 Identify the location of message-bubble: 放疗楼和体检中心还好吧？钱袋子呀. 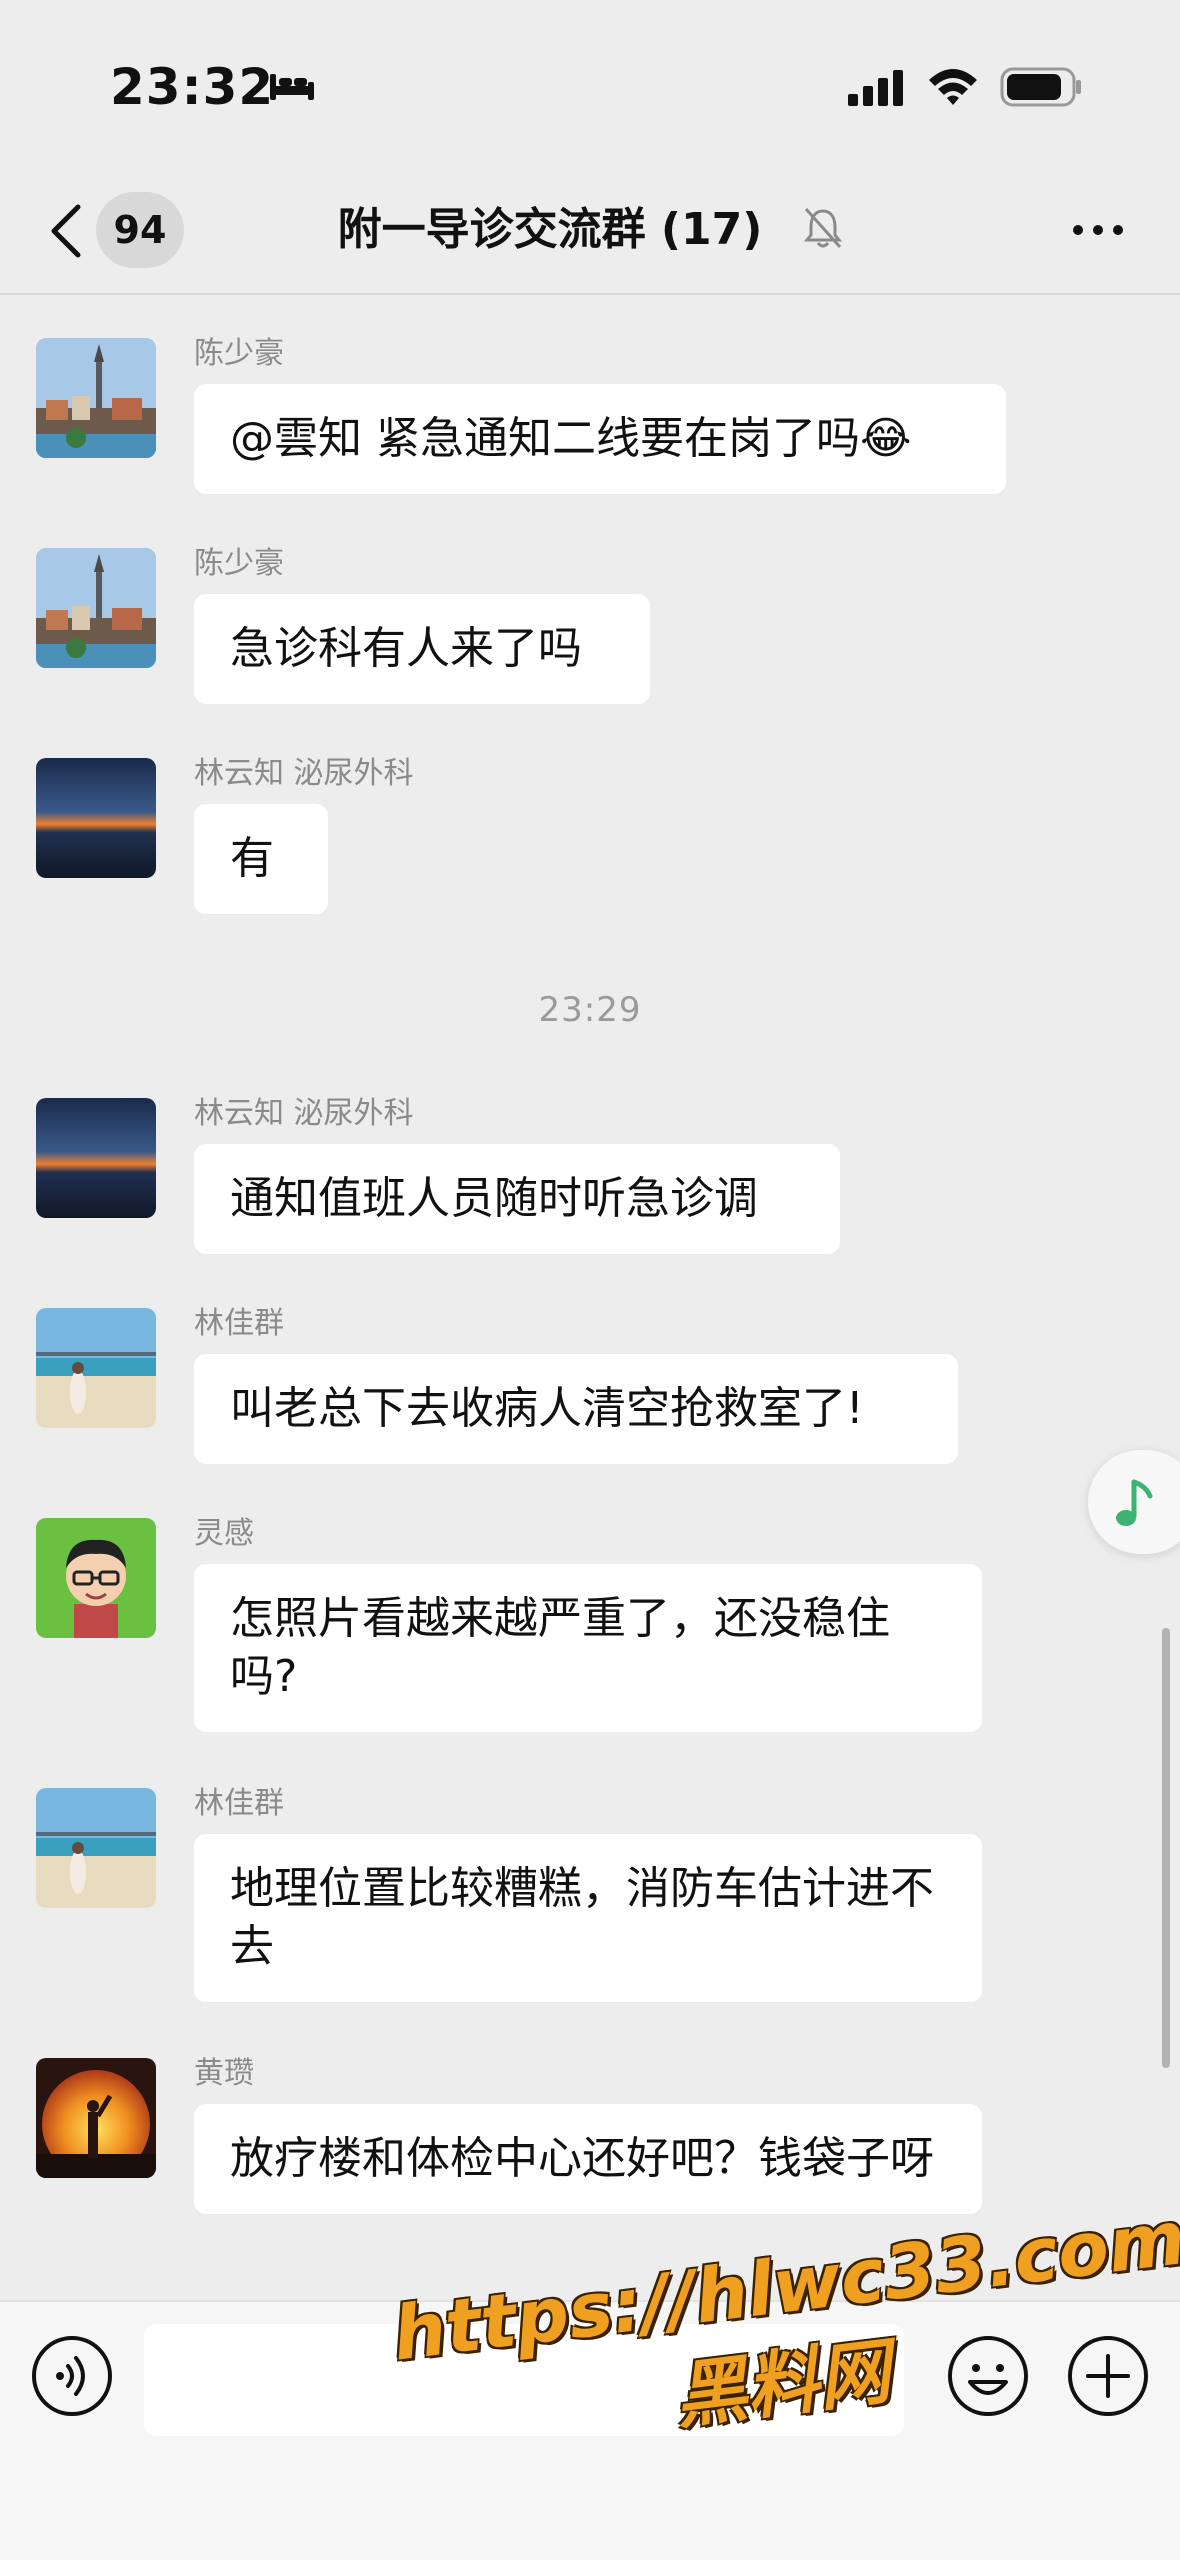
(588, 2159).